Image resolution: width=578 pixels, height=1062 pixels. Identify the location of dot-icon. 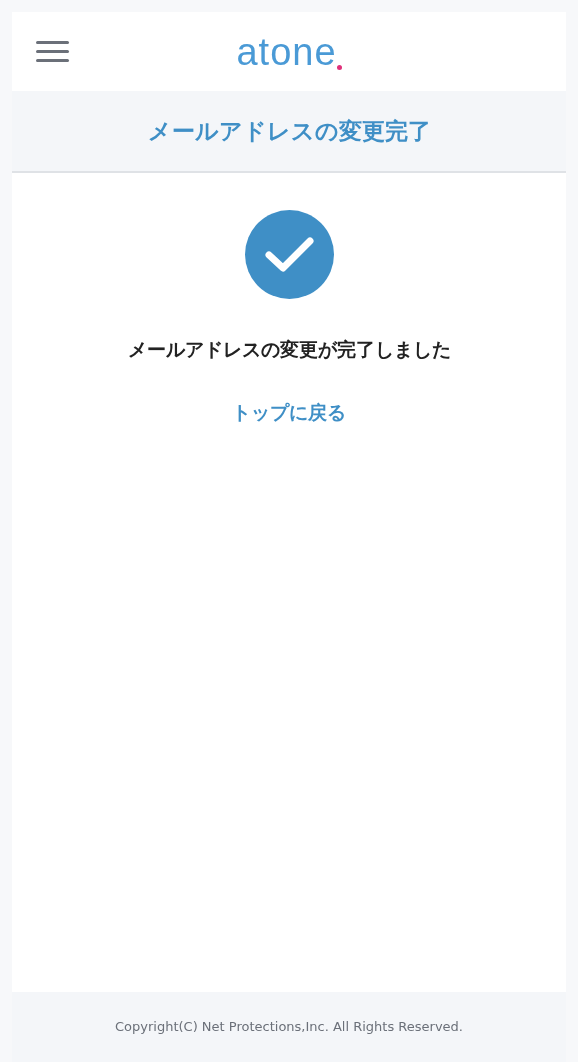
(339, 67).